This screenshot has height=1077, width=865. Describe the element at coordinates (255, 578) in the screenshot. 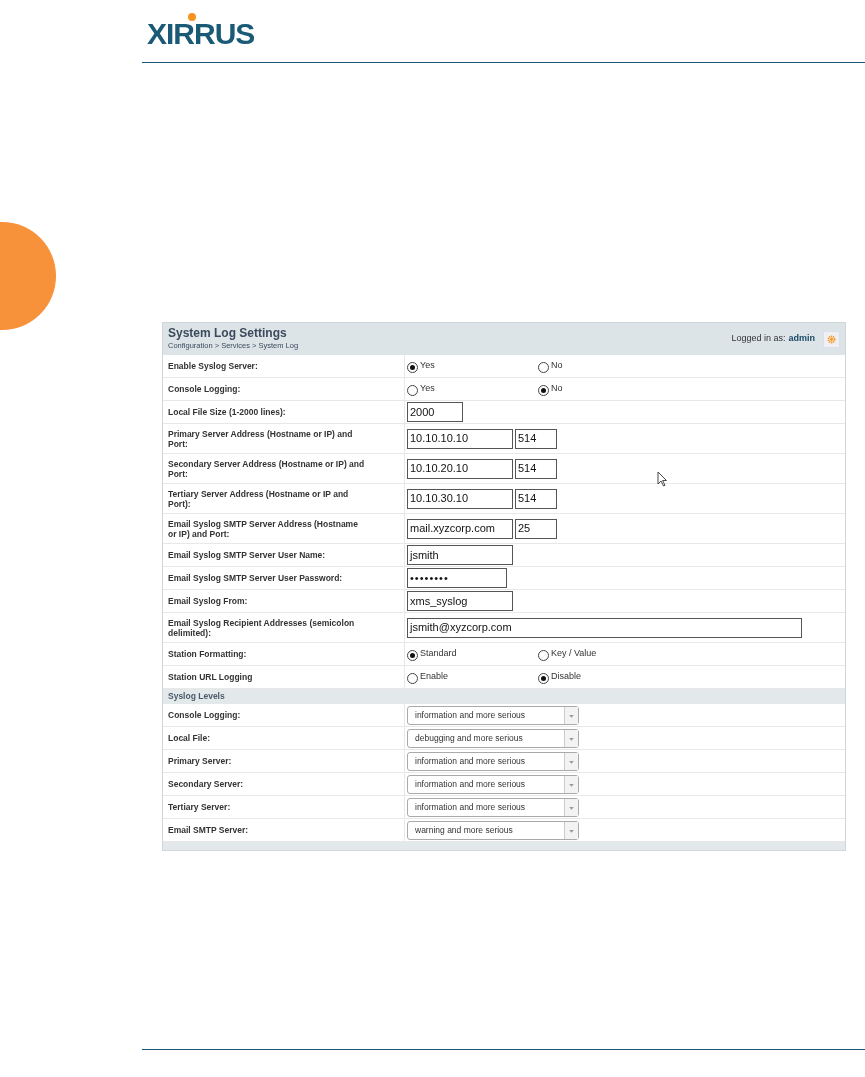

I see `field-label: Email Syslog SMTP Server User Password:` at that location.